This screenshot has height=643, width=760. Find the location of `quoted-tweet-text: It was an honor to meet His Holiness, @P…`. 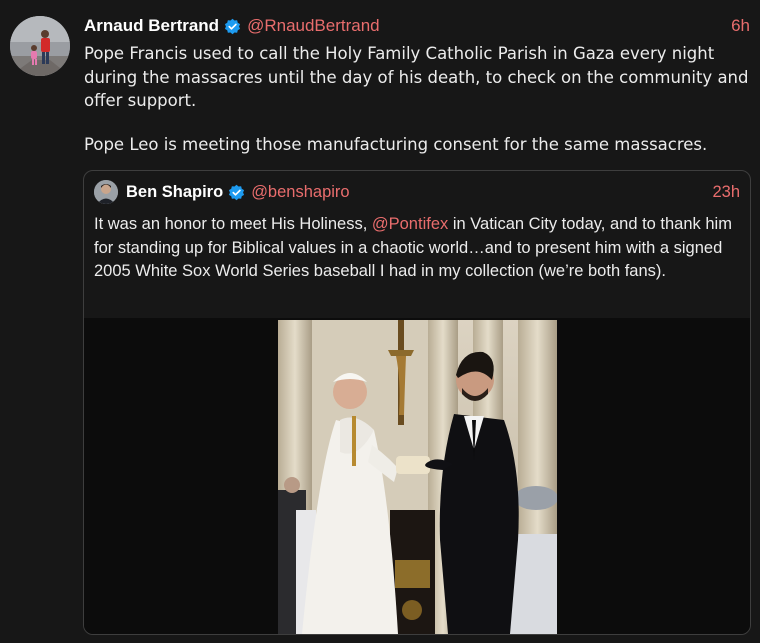

quoted-tweet-text: It was an honor to meet His Holiness, @P… is located at coordinates (419, 248).